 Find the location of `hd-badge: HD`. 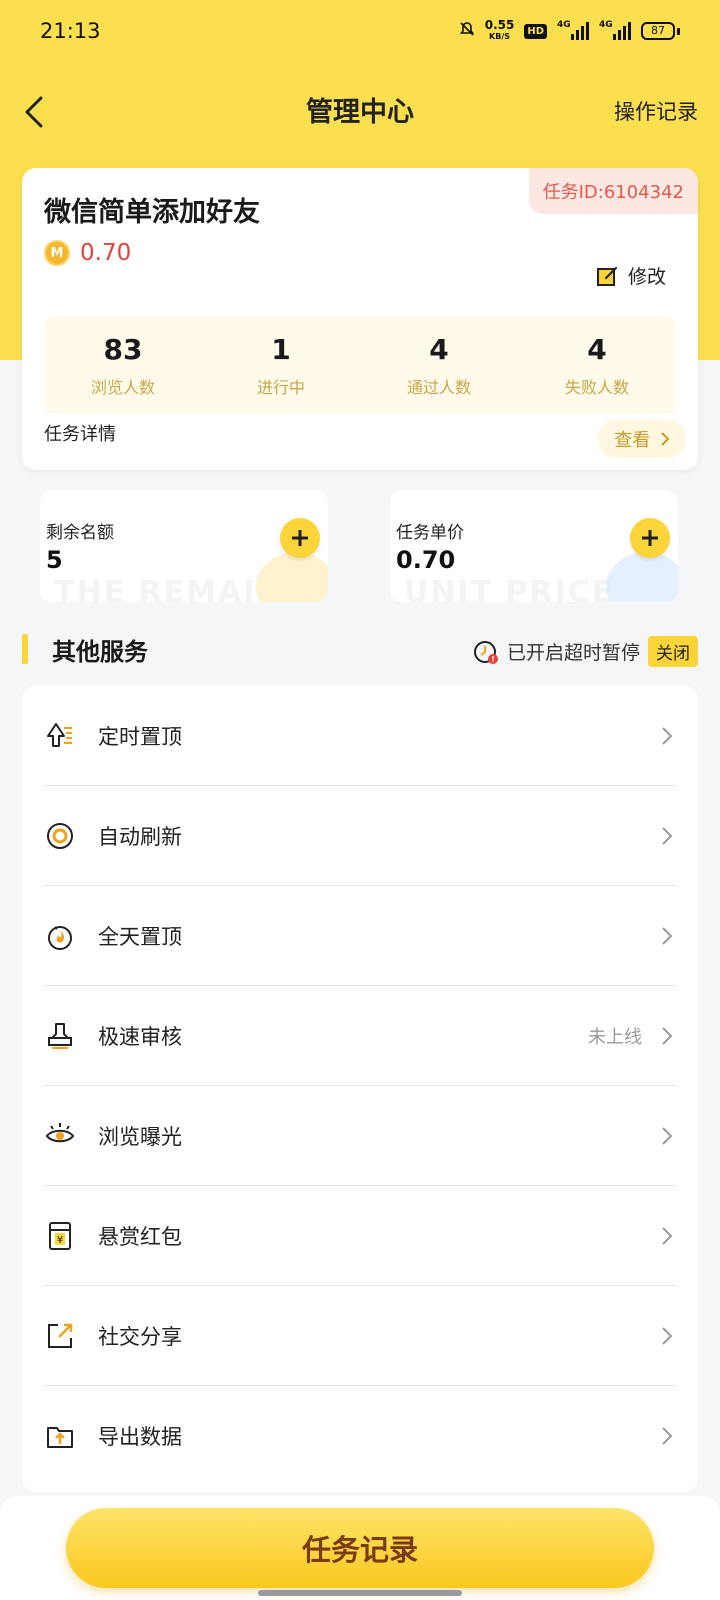

hd-badge: HD is located at coordinates (535, 31).